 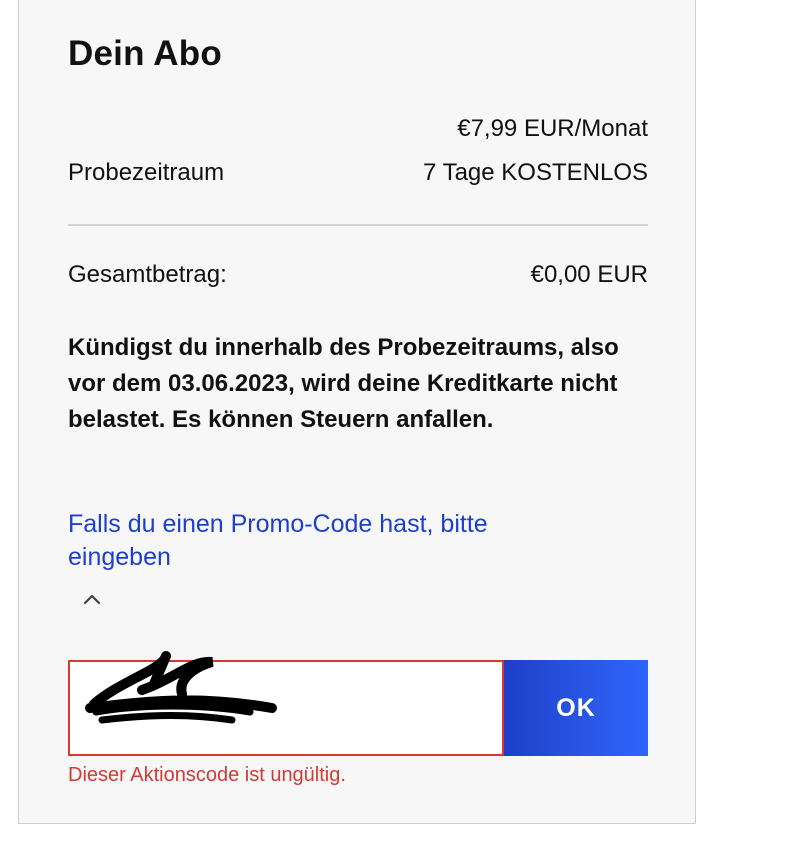 I want to click on trial-value: 7 Tage KOSTENLOS, so click(x=535, y=172).